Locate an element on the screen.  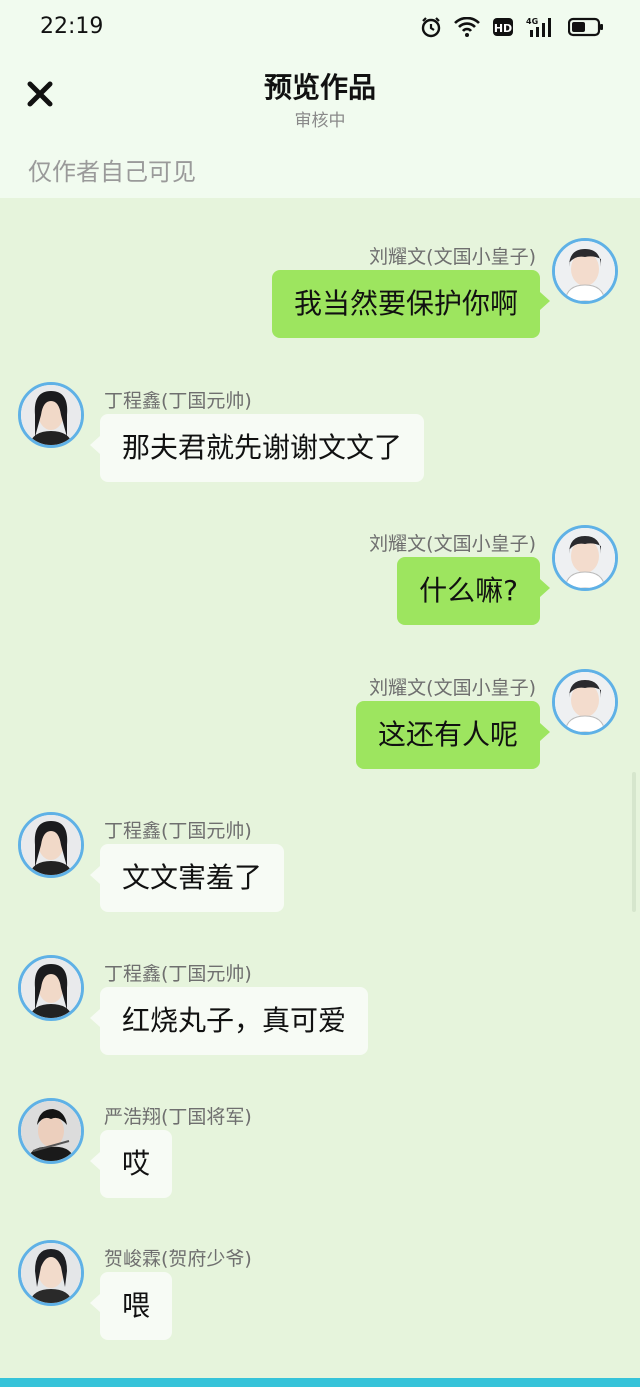
message-bubble: 文文害羞了 is located at coordinates (187, 878).